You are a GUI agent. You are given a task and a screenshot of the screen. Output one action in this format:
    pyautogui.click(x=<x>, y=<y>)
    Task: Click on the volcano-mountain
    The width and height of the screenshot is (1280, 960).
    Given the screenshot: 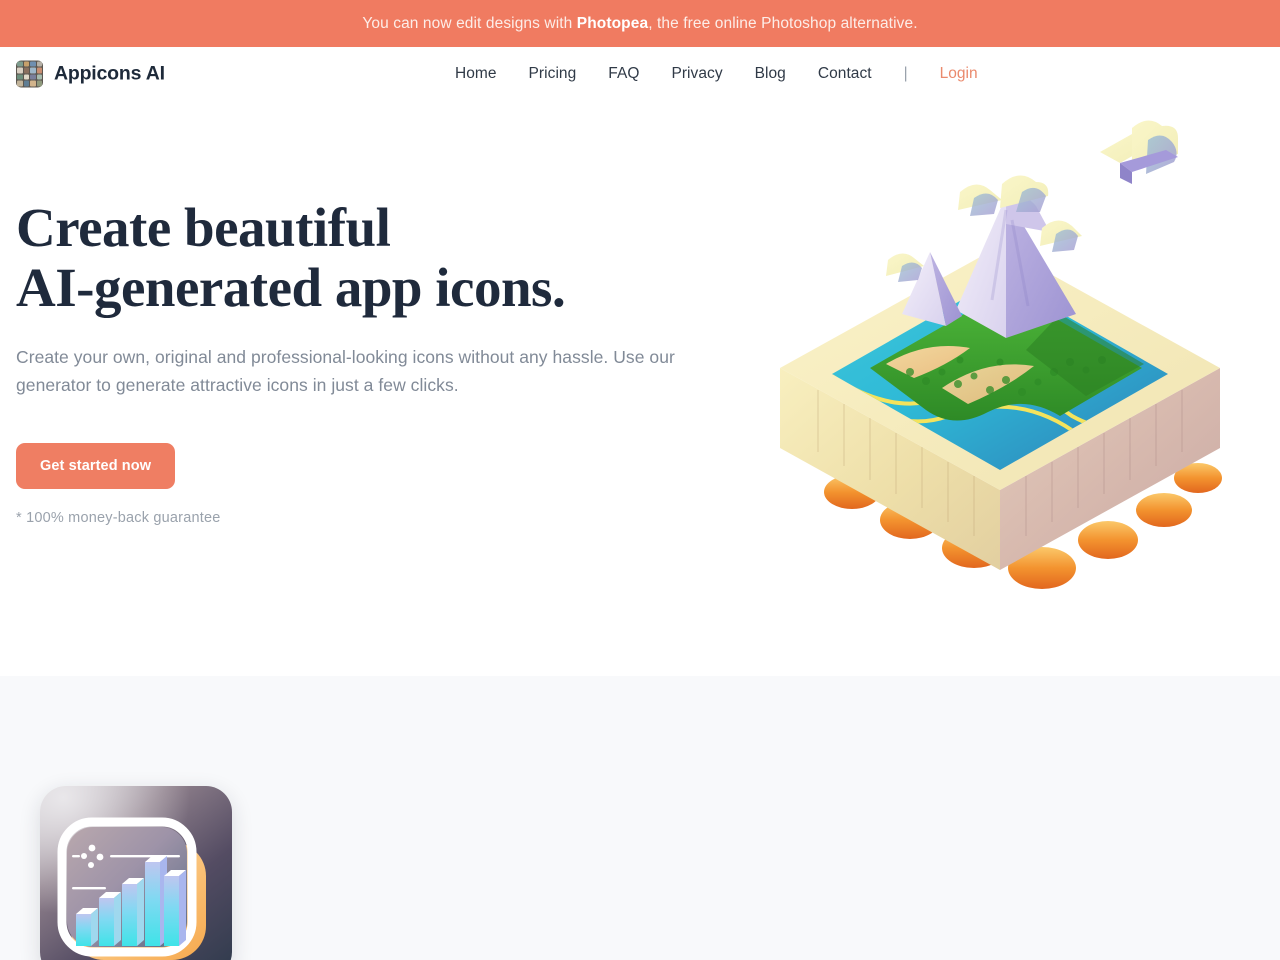 What is the action you would take?
    pyautogui.click(x=989, y=266)
    